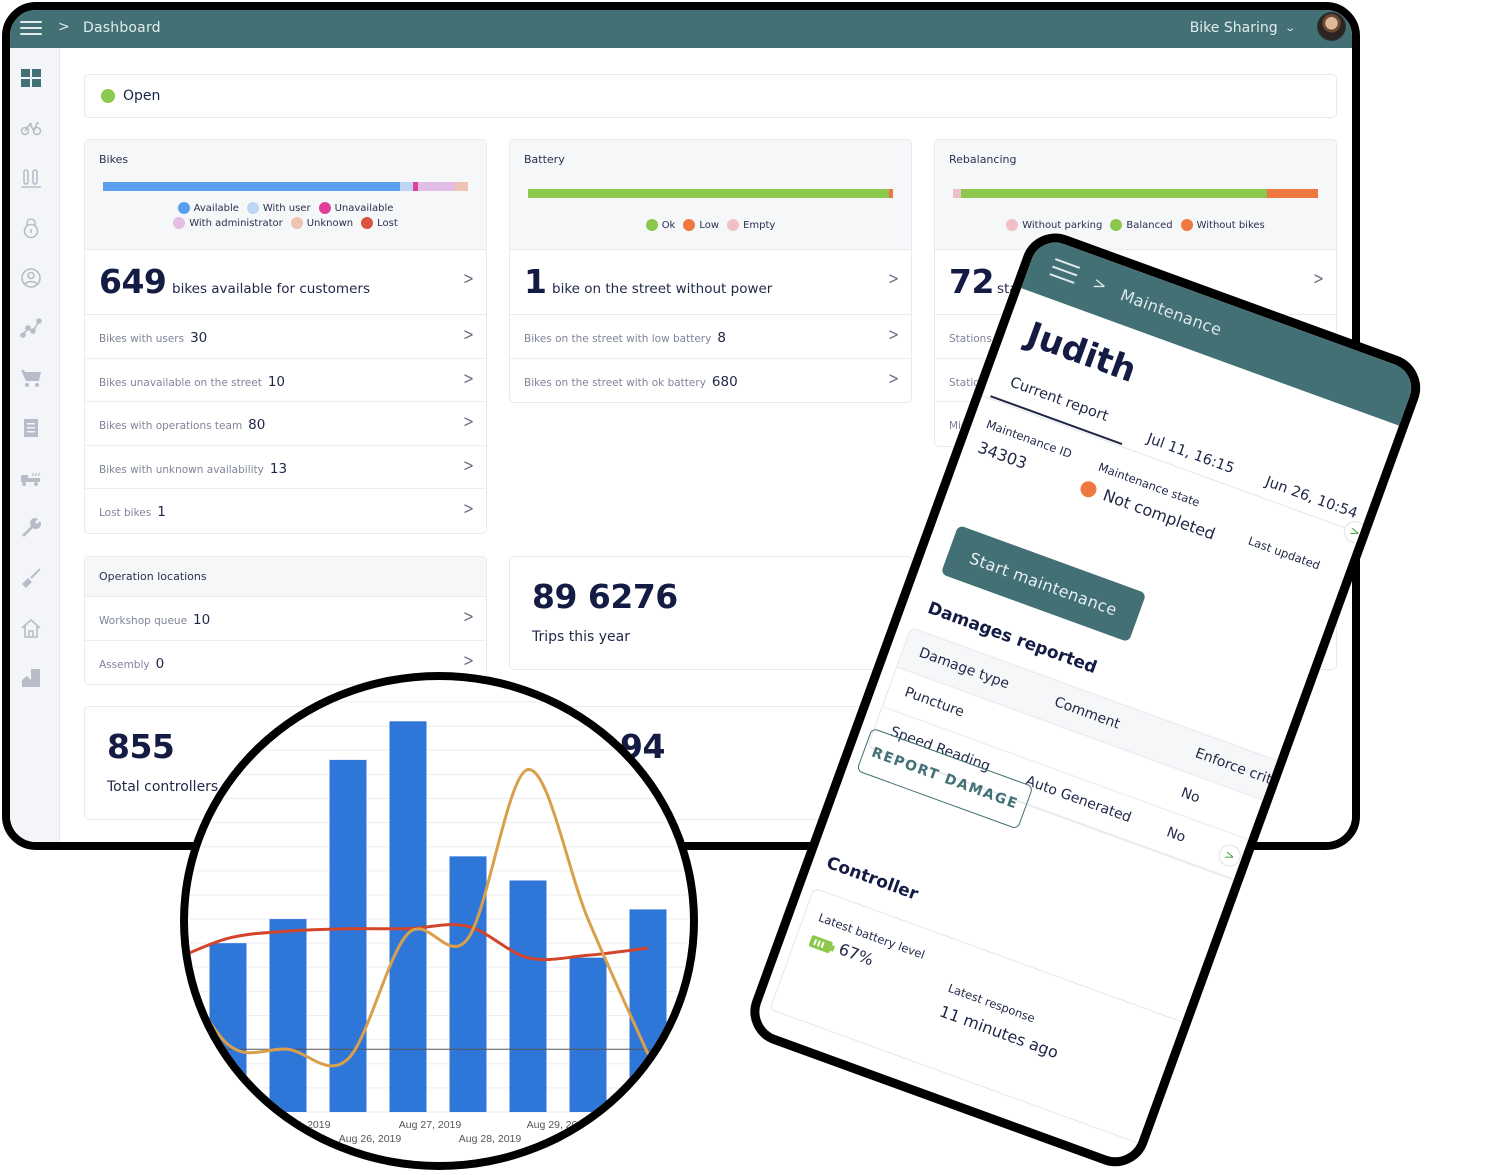  Describe the element at coordinates (31, 278) in the screenshot. I see `sidebar-item-users` at that location.